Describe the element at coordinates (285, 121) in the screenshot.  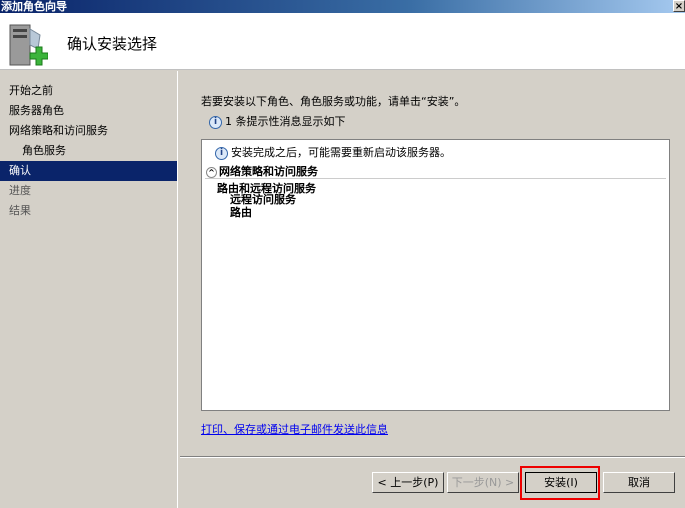
I see `info-note-text: 1 条提示性消息显示如下` at that location.